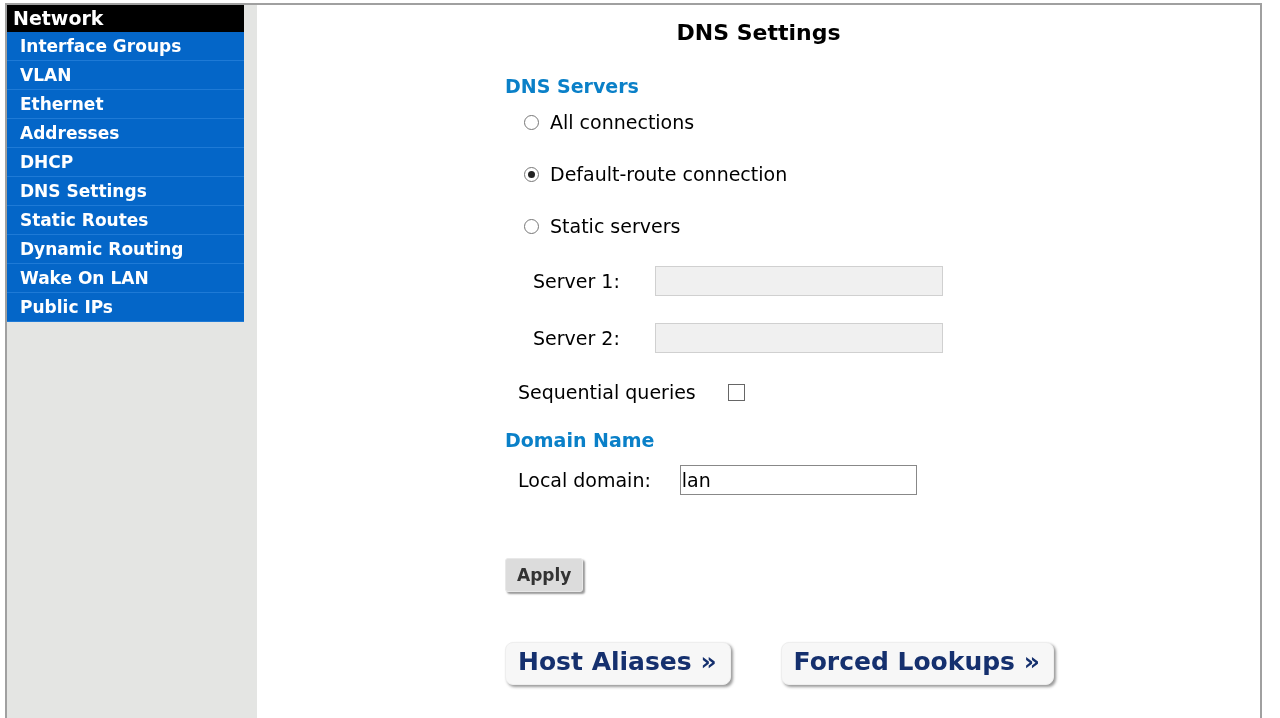 Image resolution: width=1280 pixels, height=718 pixels. What do you see at coordinates (607, 392) in the screenshot?
I see `checkbox-label: Sequential queries` at bounding box center [607, 392].